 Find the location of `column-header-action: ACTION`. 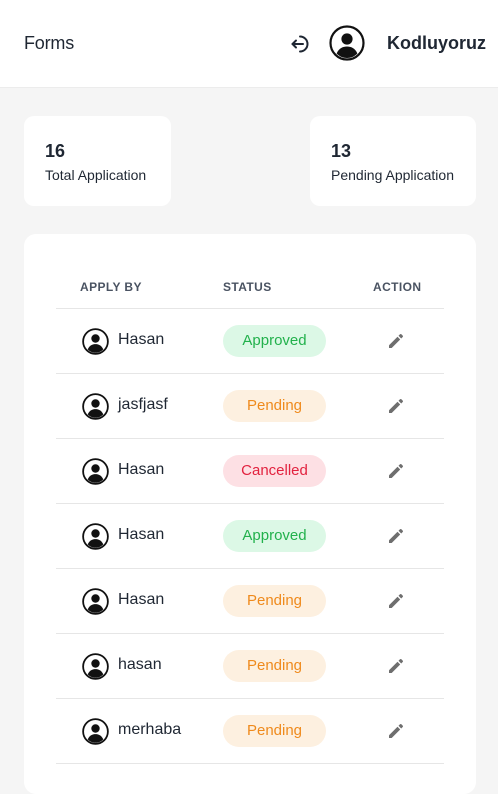

column-header-action: ACTION is located at coordinates (397, 287).